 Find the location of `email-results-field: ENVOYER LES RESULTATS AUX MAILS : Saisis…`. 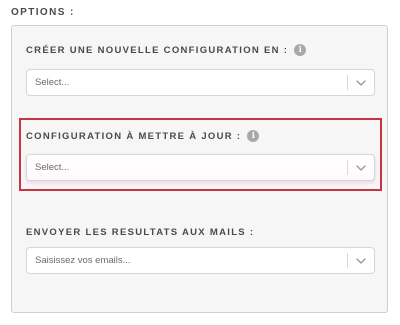

email-results-field: ENVOYER LES RESULTATS AUX MAILS : Saisis… is located at coordinates (200, 249).